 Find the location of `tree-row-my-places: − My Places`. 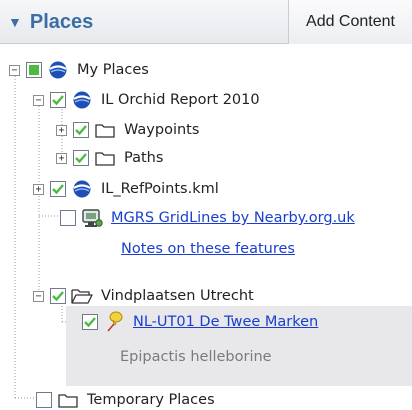

tree-row-my-places: − My Places is located at coordinates (79, 70).